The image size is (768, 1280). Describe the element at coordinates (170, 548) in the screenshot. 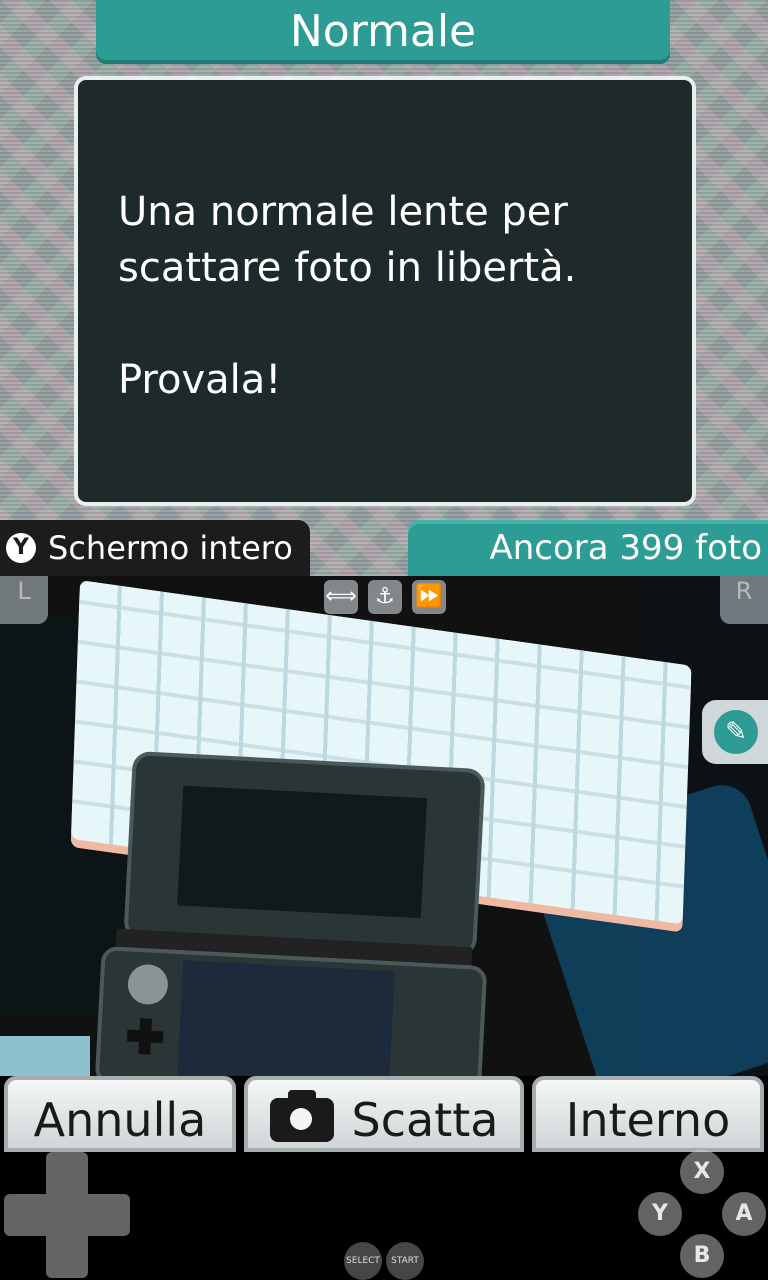

I see `fullscreen-label: Schermo intero` at that location.